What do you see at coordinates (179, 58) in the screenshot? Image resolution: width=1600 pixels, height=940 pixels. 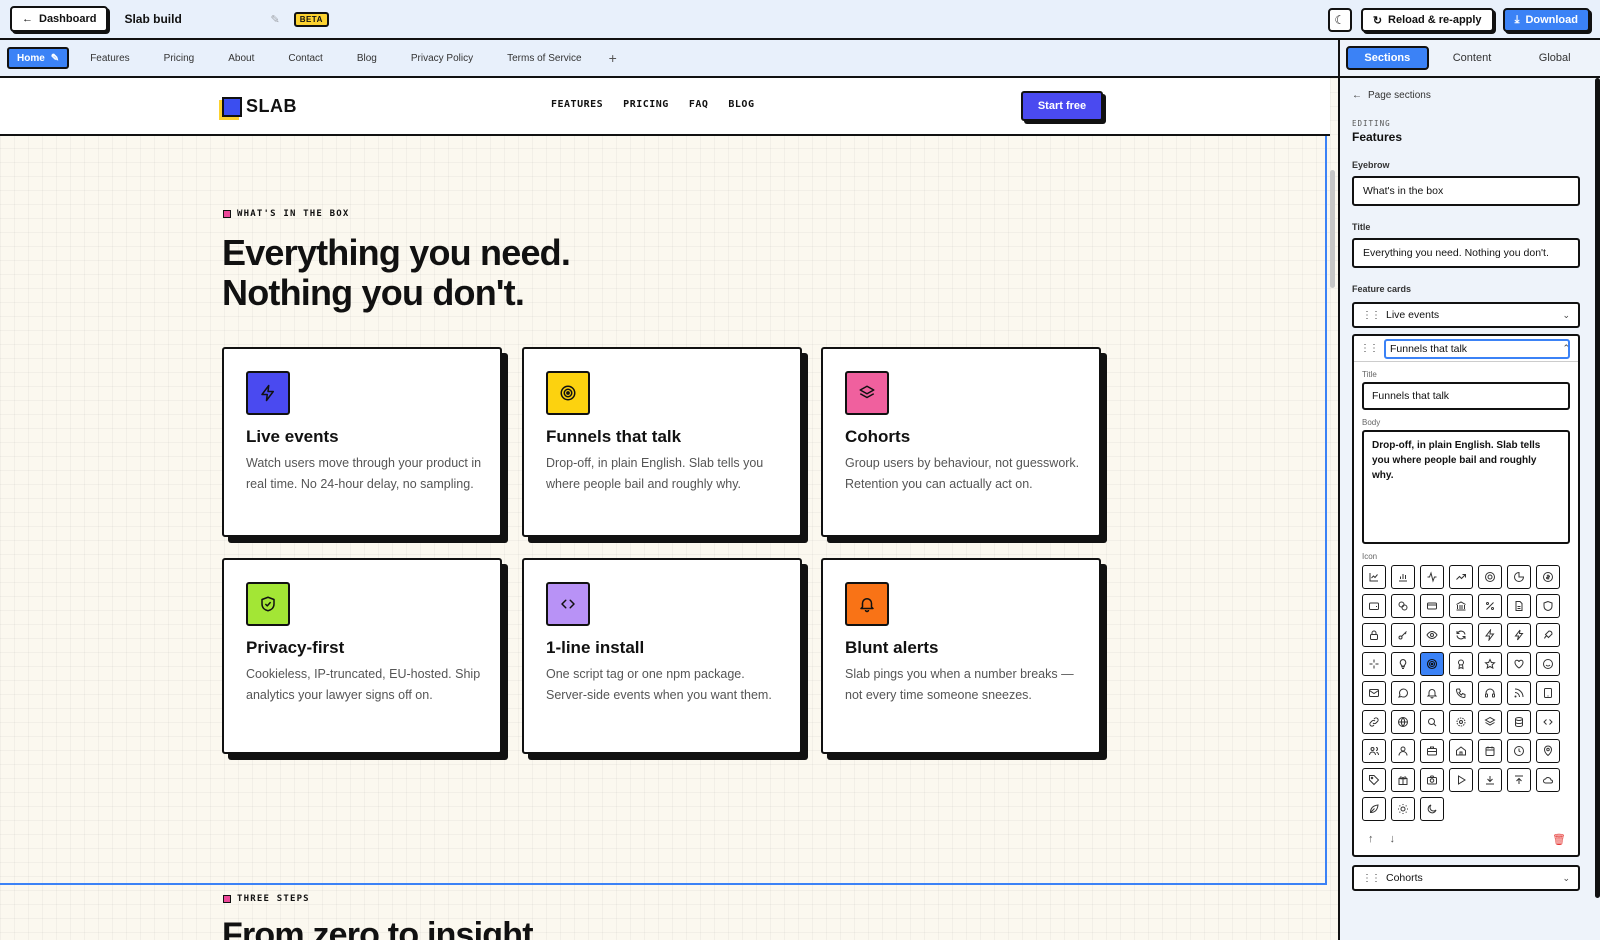 I see `page-tab-pricing: Pricing` at bounding box center [179, 58].